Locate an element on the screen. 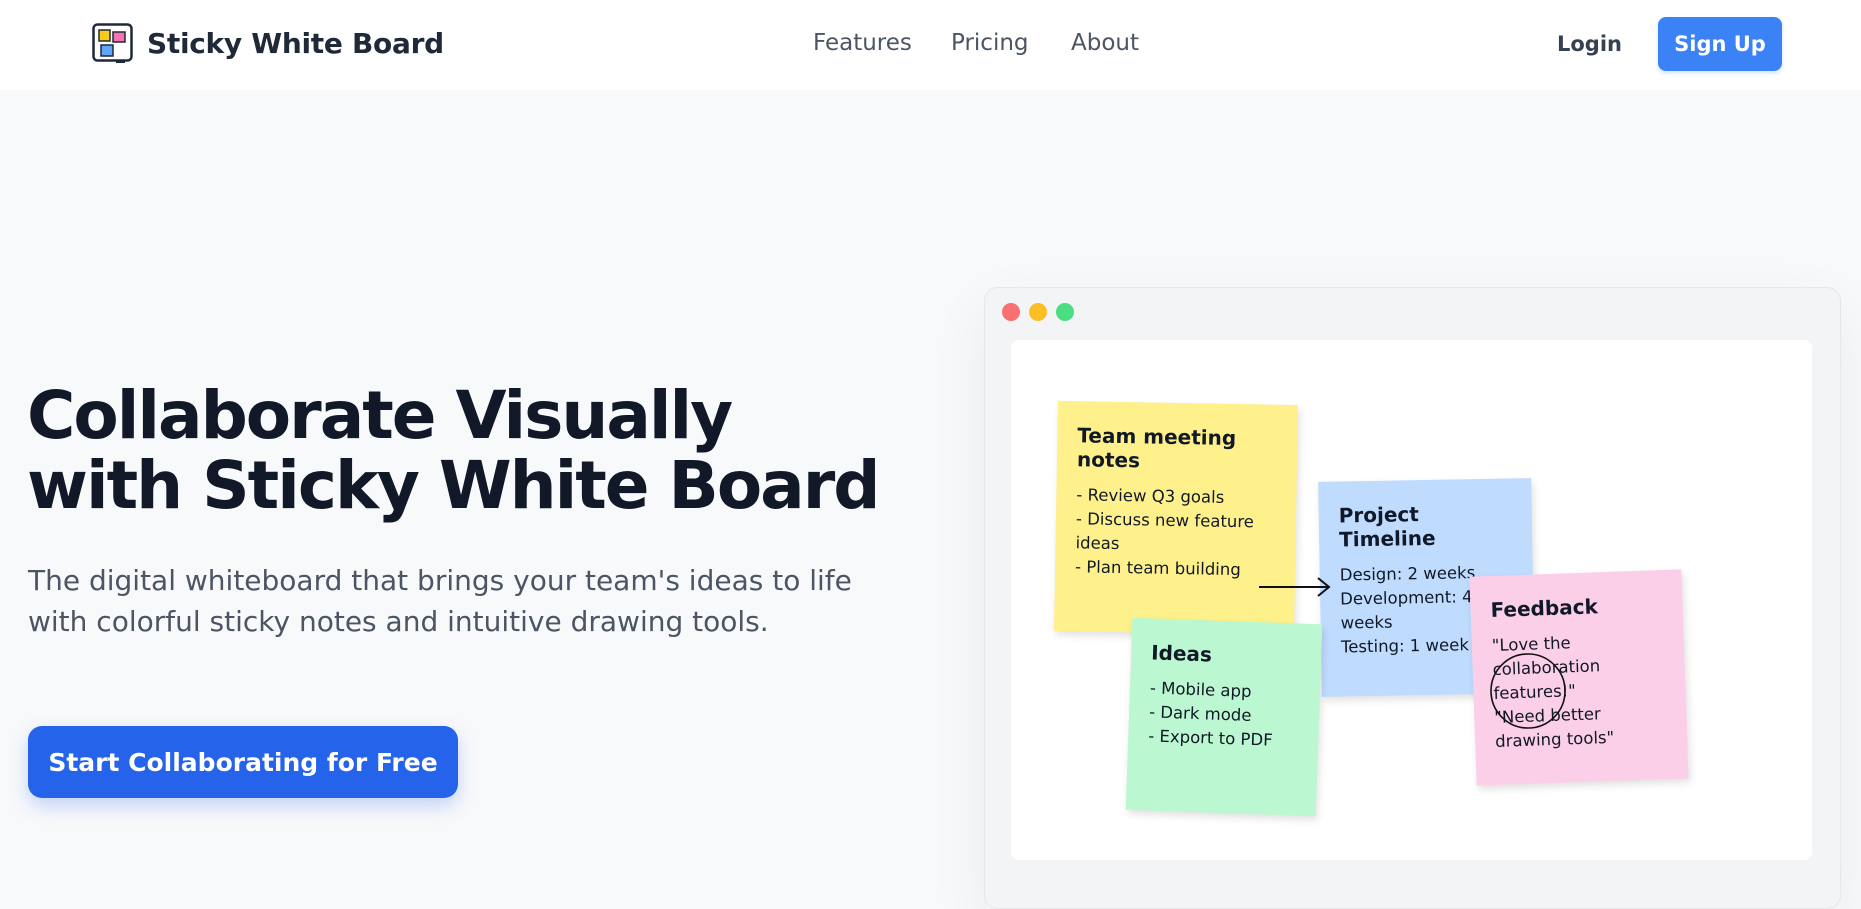 The width and height of the screenshot is (1861, 909). note-title: Feedback is located at coordinates (1544, 608).